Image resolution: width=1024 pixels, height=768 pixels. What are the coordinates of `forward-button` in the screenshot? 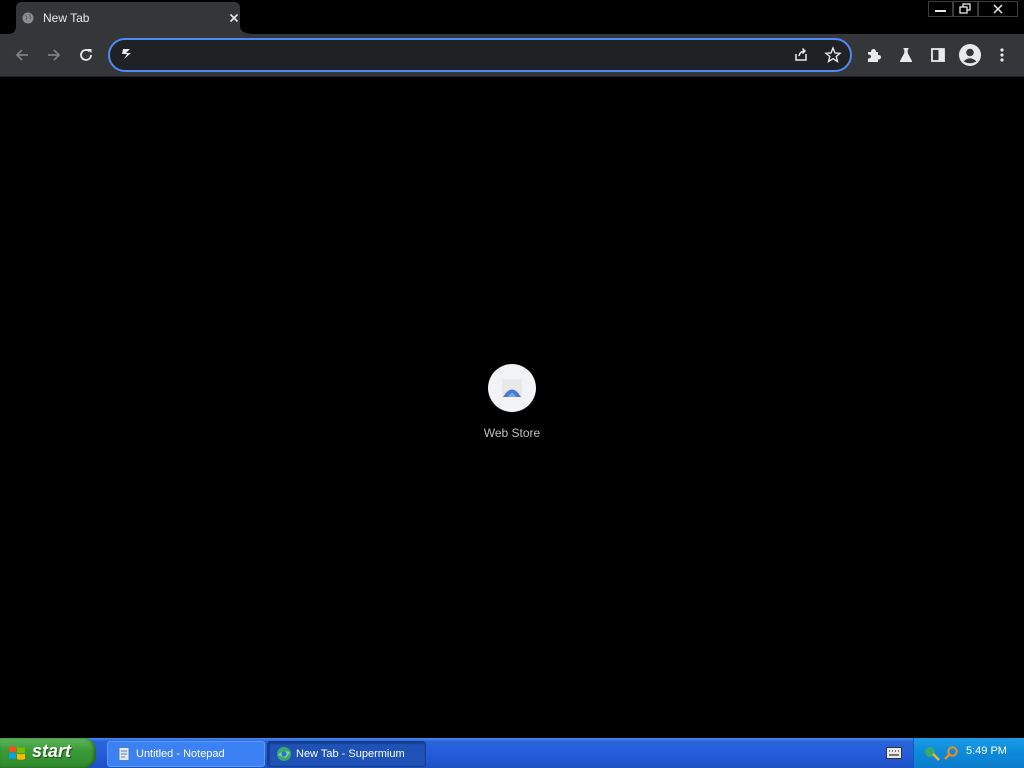 It's located at (54, 55).